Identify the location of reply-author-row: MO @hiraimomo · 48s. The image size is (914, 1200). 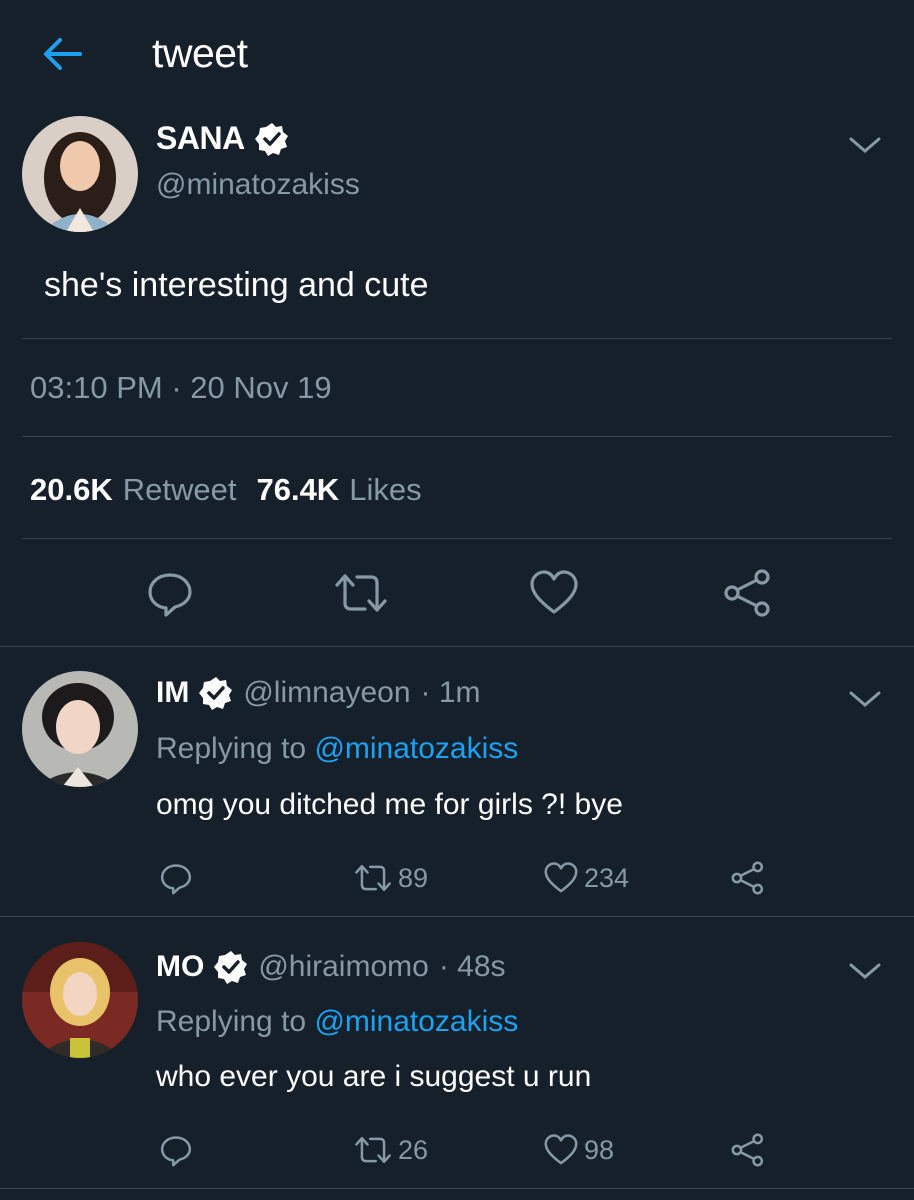
(331, 967).